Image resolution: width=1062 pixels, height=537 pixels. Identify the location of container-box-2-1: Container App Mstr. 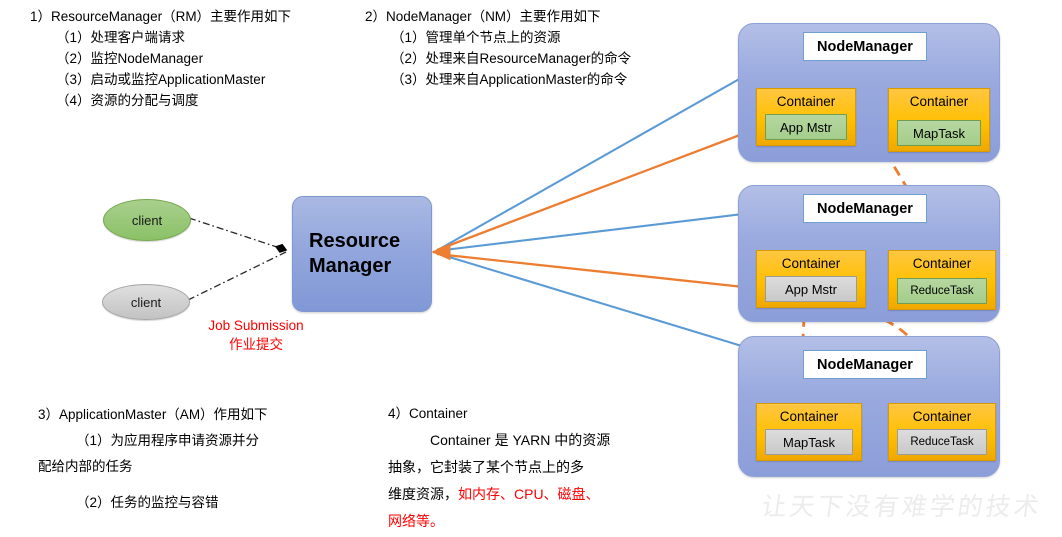
(811, 279).